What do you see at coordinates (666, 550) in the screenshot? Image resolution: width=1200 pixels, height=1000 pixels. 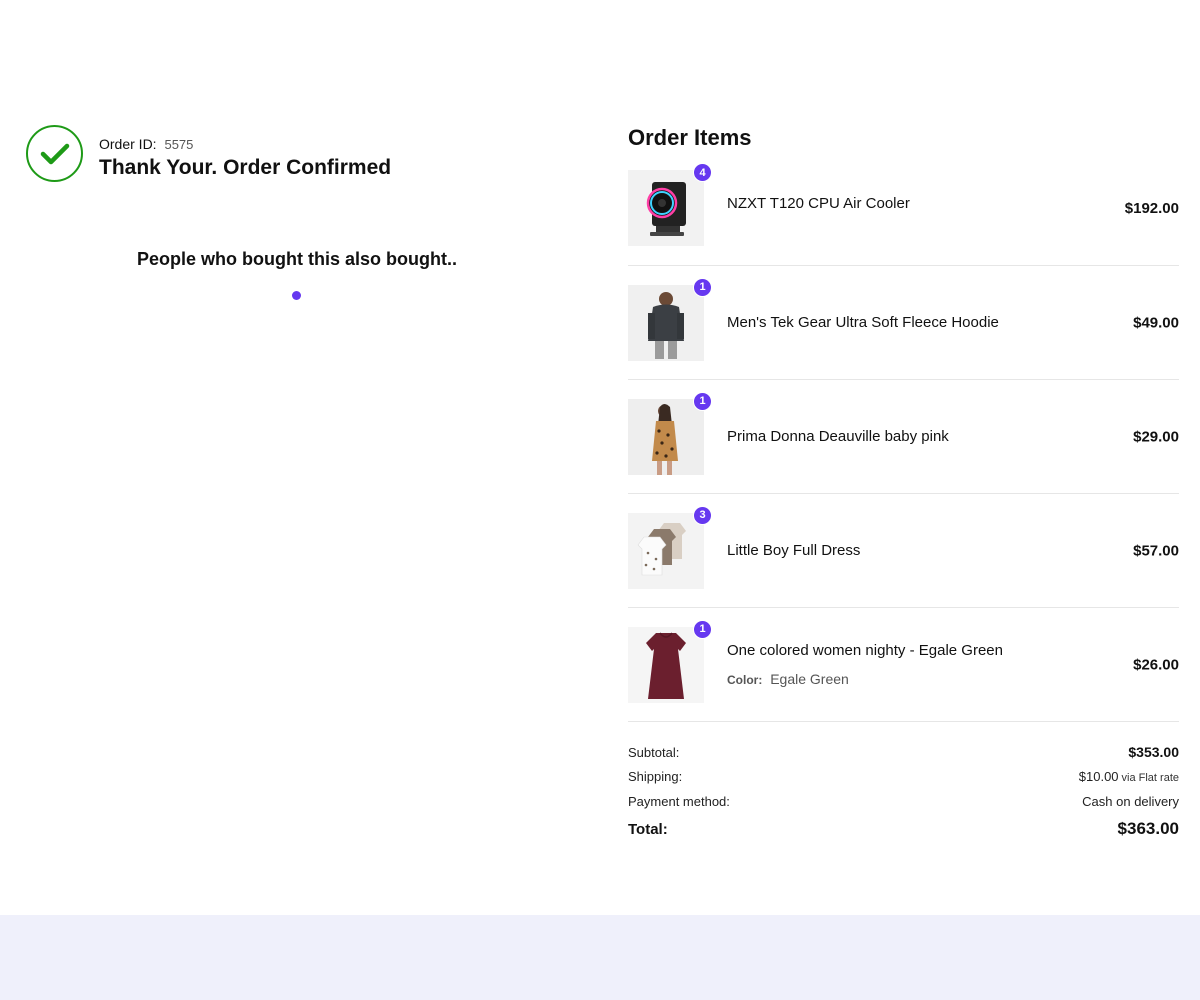 I see `baby-bodysuits-image` at bounding box center [666, 550].